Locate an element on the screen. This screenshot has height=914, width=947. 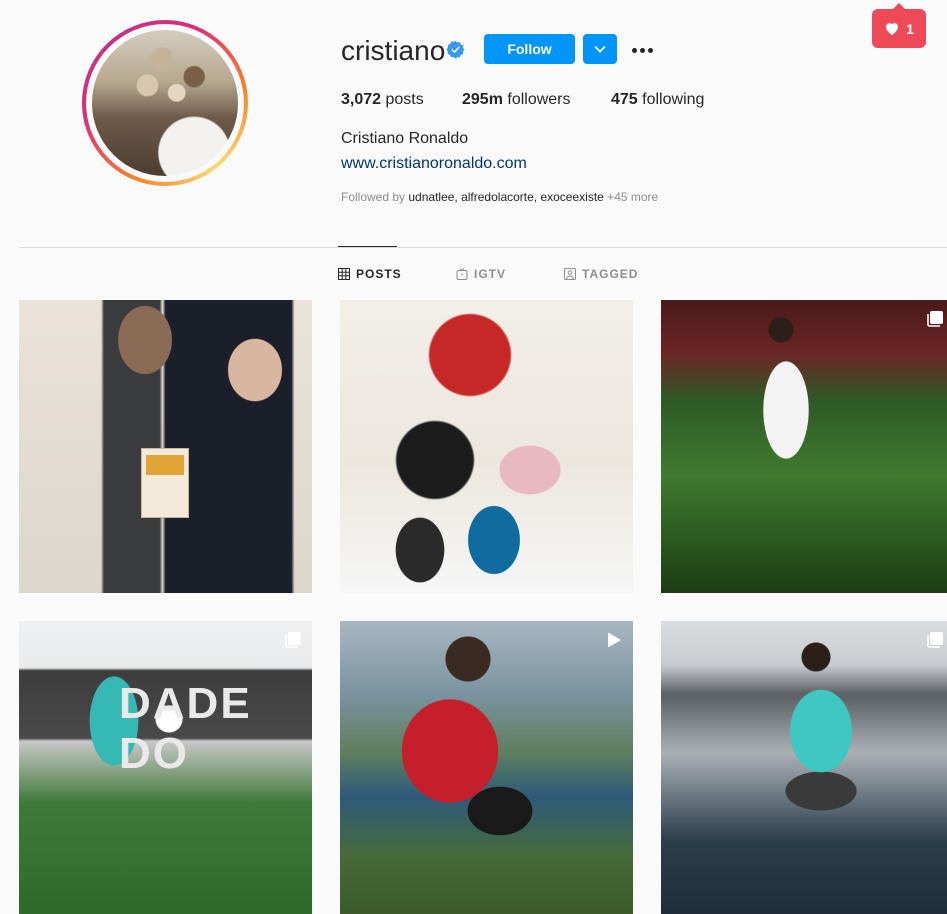
post-thumbnail: DADE DO is located at coordinates (165, 767).